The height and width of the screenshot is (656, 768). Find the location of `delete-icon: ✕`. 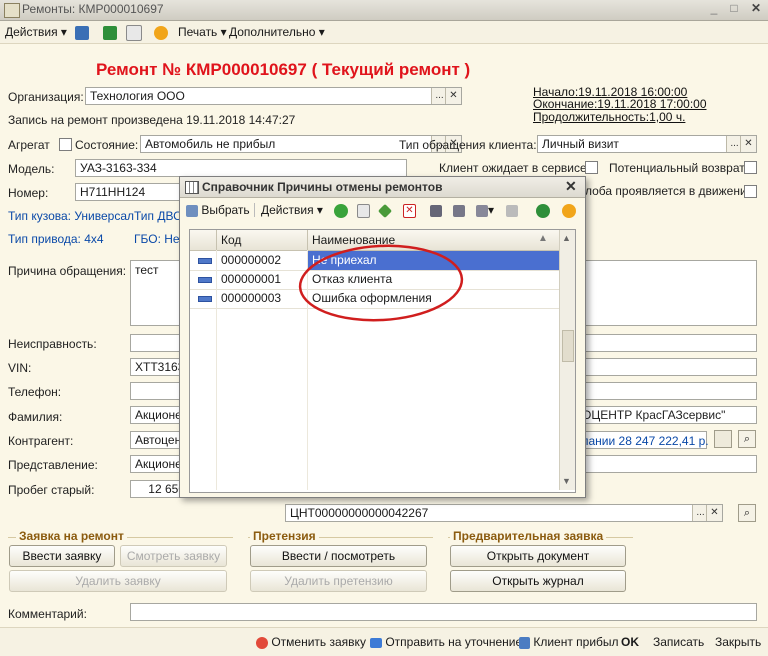

delete-icon: ✕ is located at coordinates (409, 210).